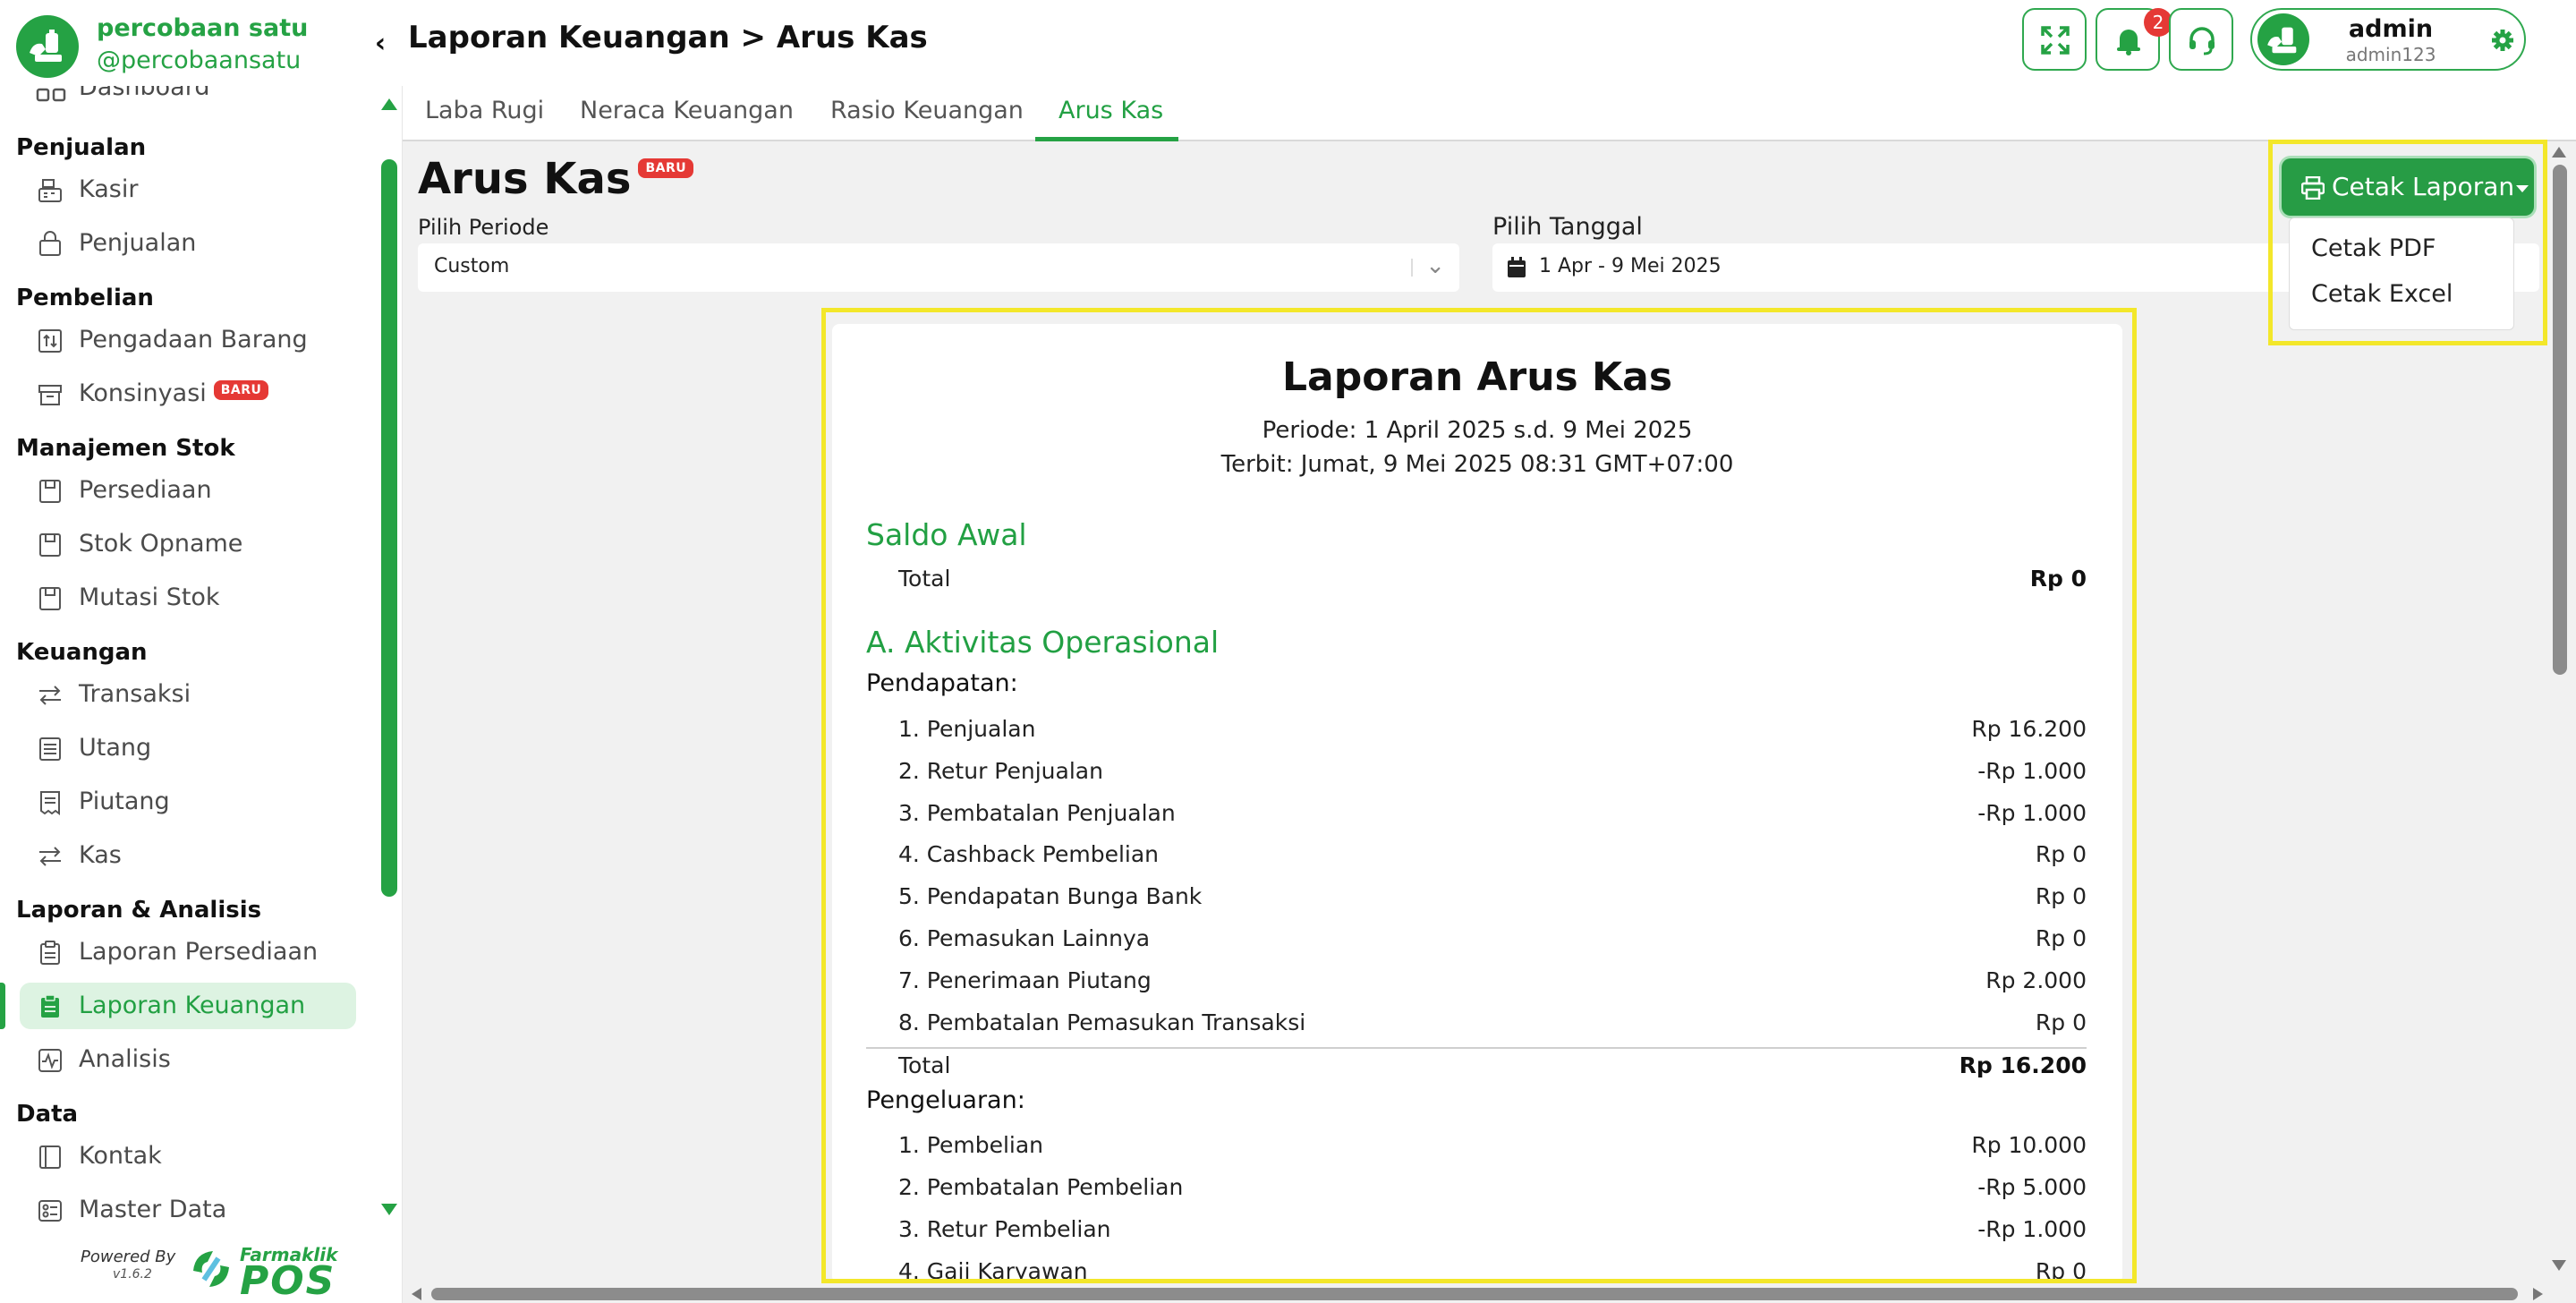 The image size is (2576, 1303). I want to click on headset-icon, so click(2202, 41).